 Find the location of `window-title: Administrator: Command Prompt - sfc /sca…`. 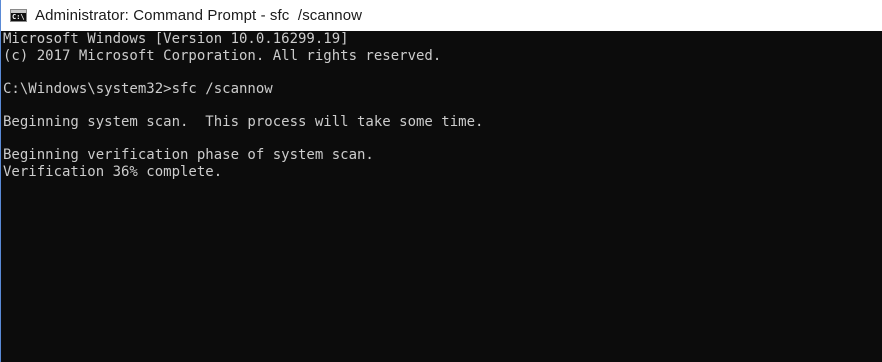

window-title: Administrator: Command Prompt - sfc /sca… is located at coordinates (199, 15).